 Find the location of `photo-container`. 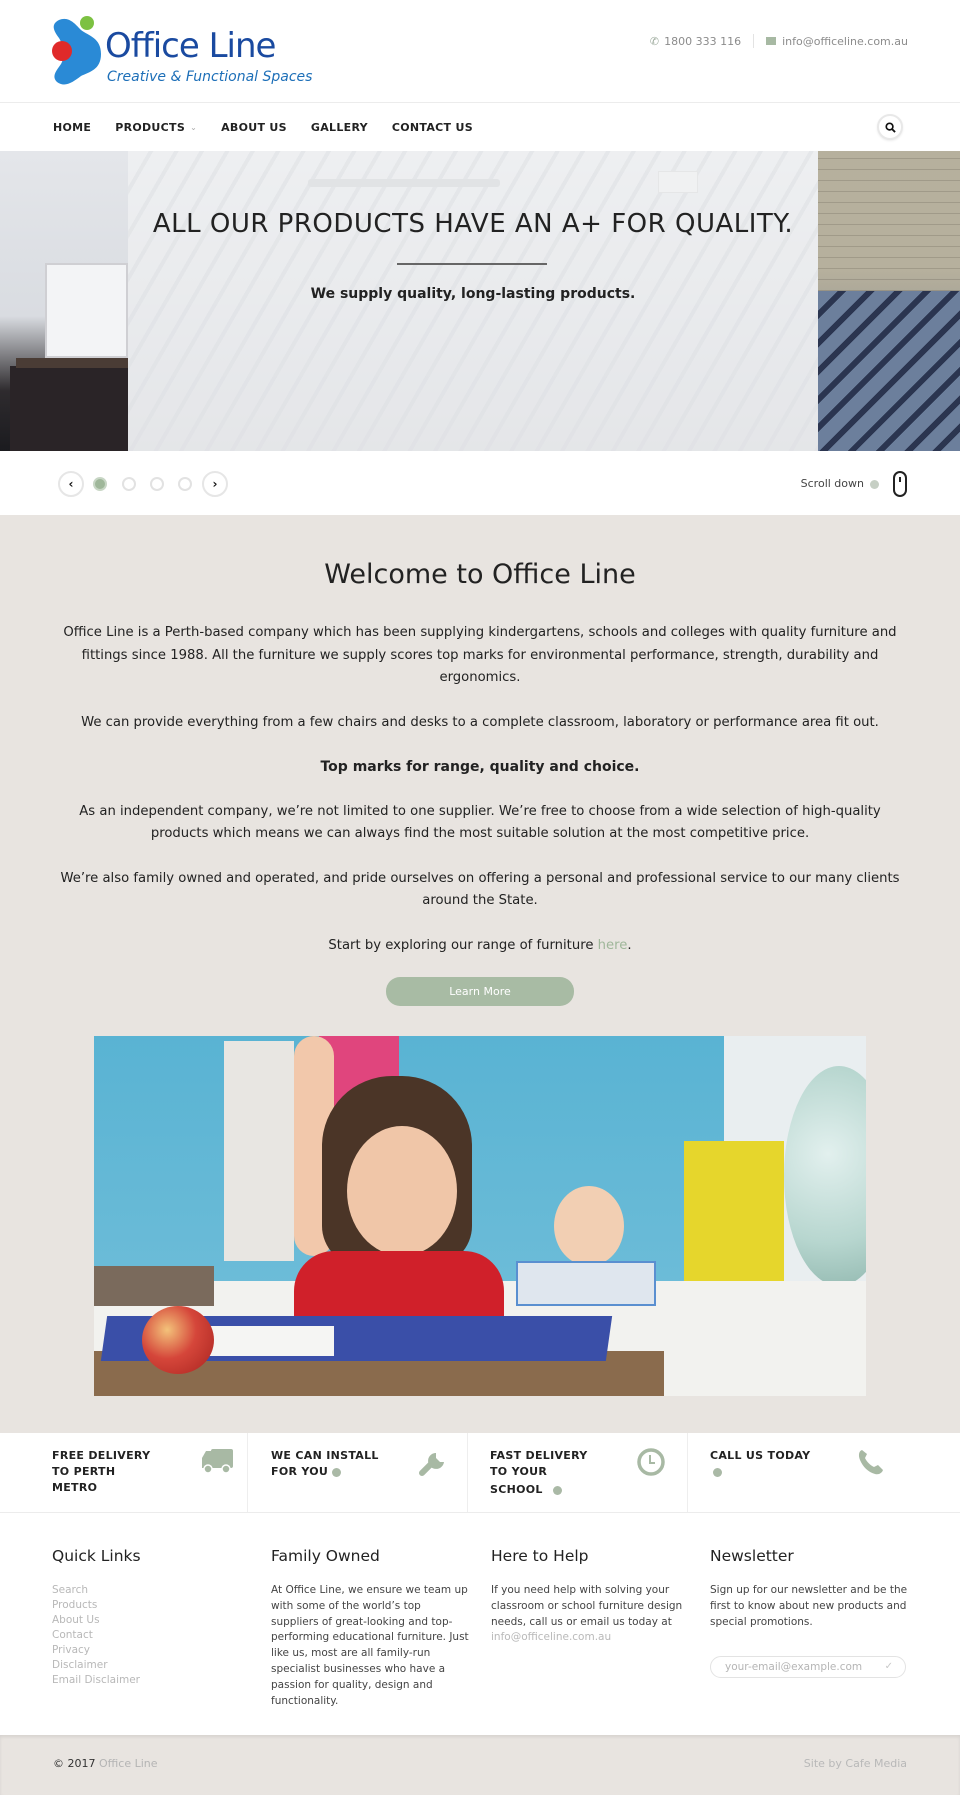

photo-container is located at coordinates (586, 1283).